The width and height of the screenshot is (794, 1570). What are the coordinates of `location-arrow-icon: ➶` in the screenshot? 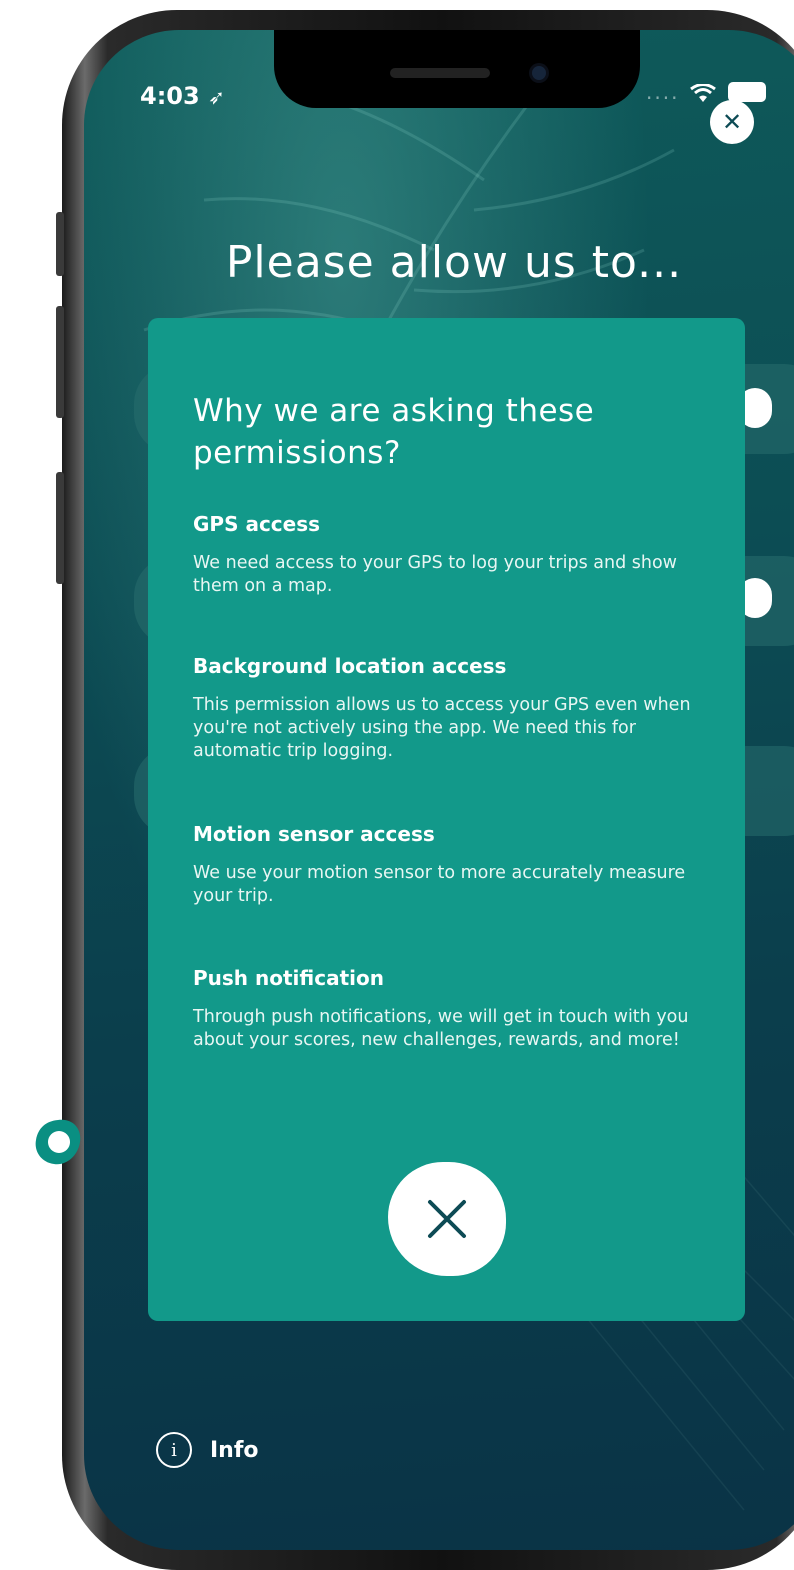 It's located at (216, 97).